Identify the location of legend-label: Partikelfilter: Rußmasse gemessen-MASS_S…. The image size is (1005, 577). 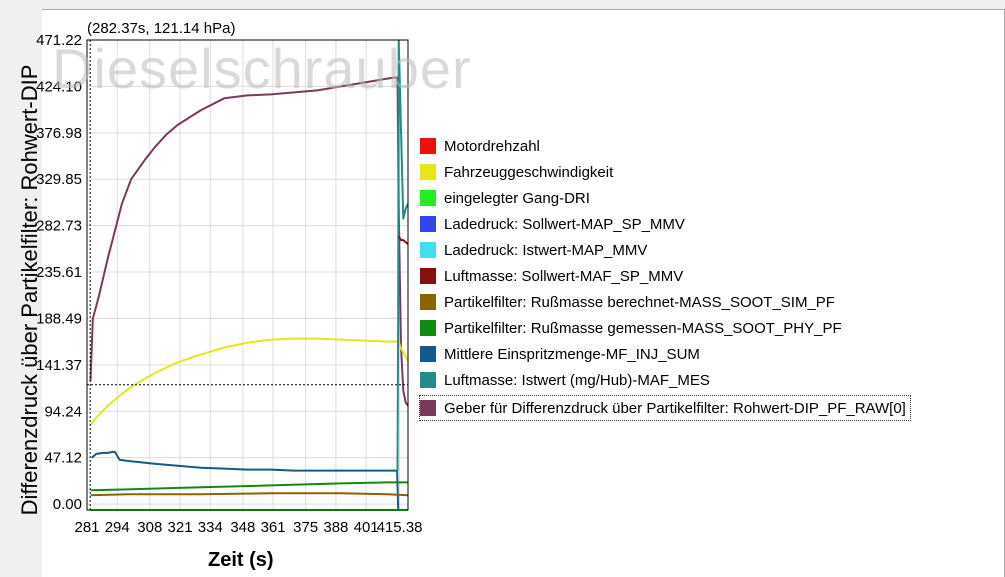
(643, 328).